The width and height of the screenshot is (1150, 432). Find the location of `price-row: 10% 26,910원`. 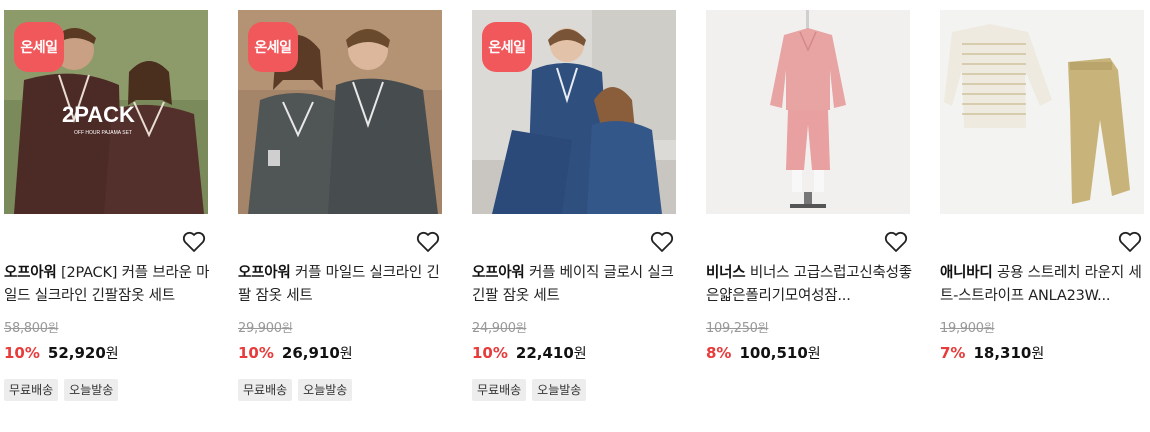

price-row: 10% 26,910원 is located at coordinates (295, 353).